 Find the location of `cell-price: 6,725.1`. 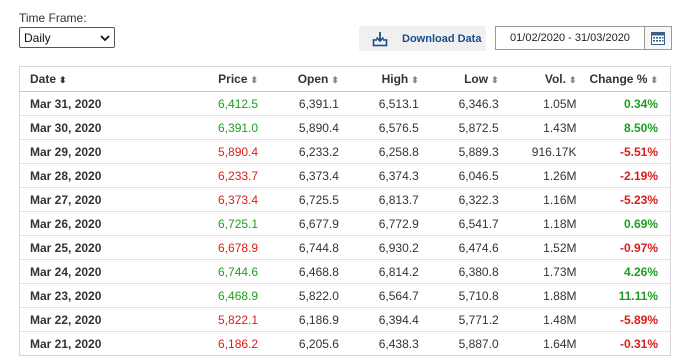

cell-price: 6,725.1 is located at coordinates (208, 223).